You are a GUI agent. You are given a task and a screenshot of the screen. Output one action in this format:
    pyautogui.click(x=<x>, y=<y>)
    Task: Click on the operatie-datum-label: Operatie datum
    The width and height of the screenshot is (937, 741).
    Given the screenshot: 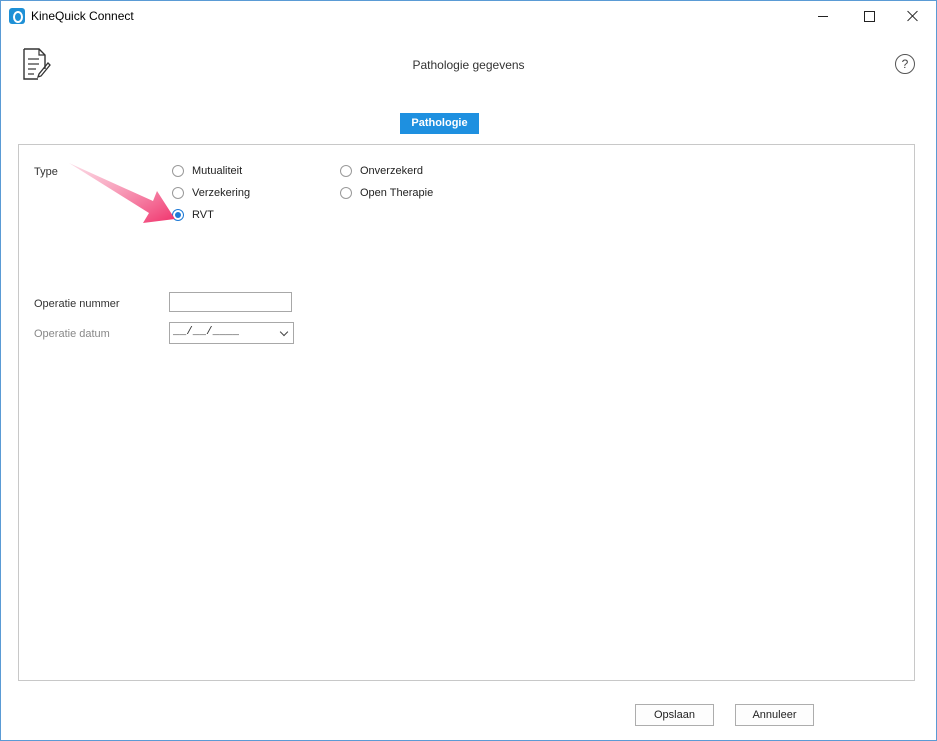 What is the action you would take?
    pyautogui.click(x=72, y=334)
    